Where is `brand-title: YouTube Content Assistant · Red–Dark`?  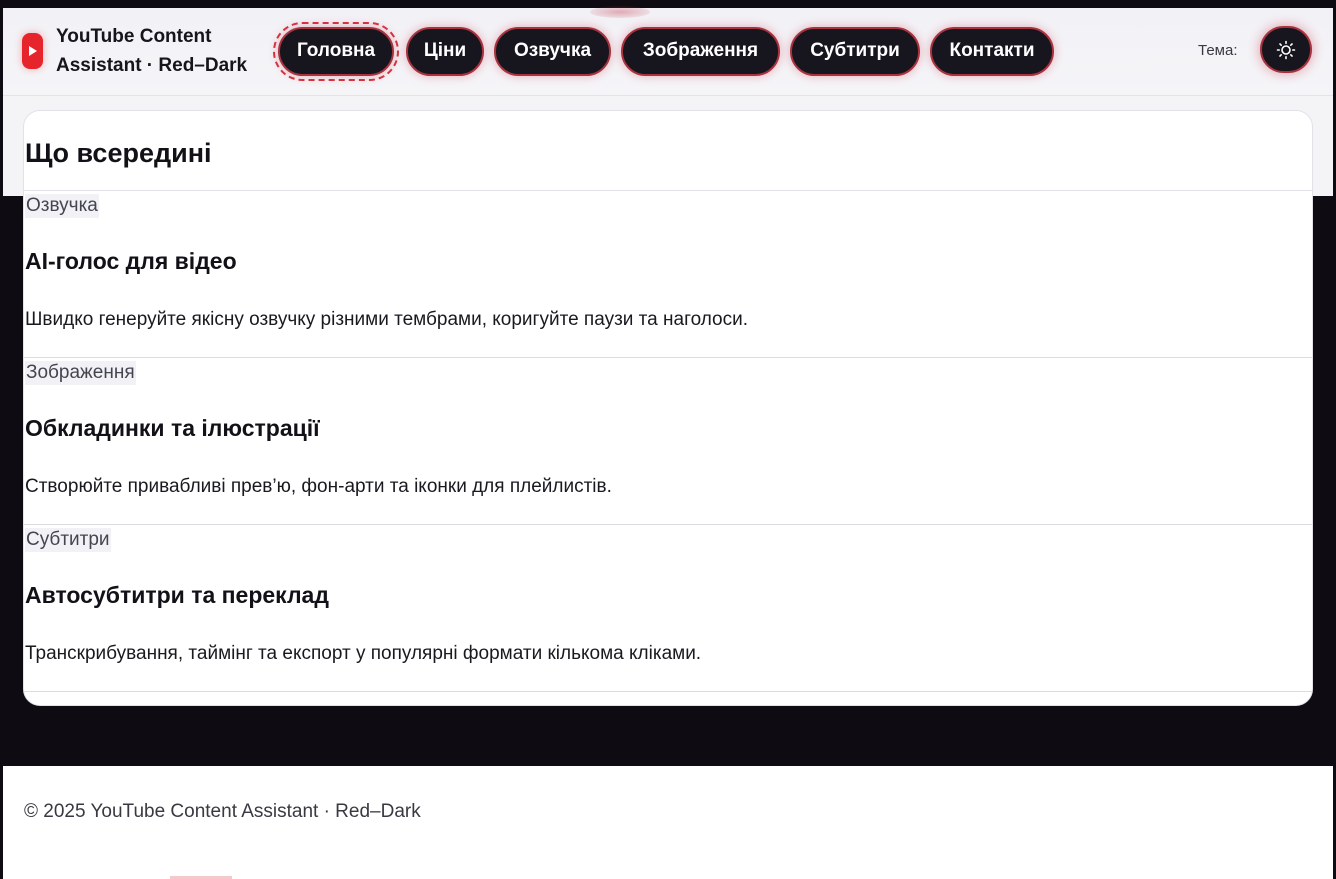 brand-title: YouTube Content Assistant · Red–Dark is located at coordinates (152, 51).